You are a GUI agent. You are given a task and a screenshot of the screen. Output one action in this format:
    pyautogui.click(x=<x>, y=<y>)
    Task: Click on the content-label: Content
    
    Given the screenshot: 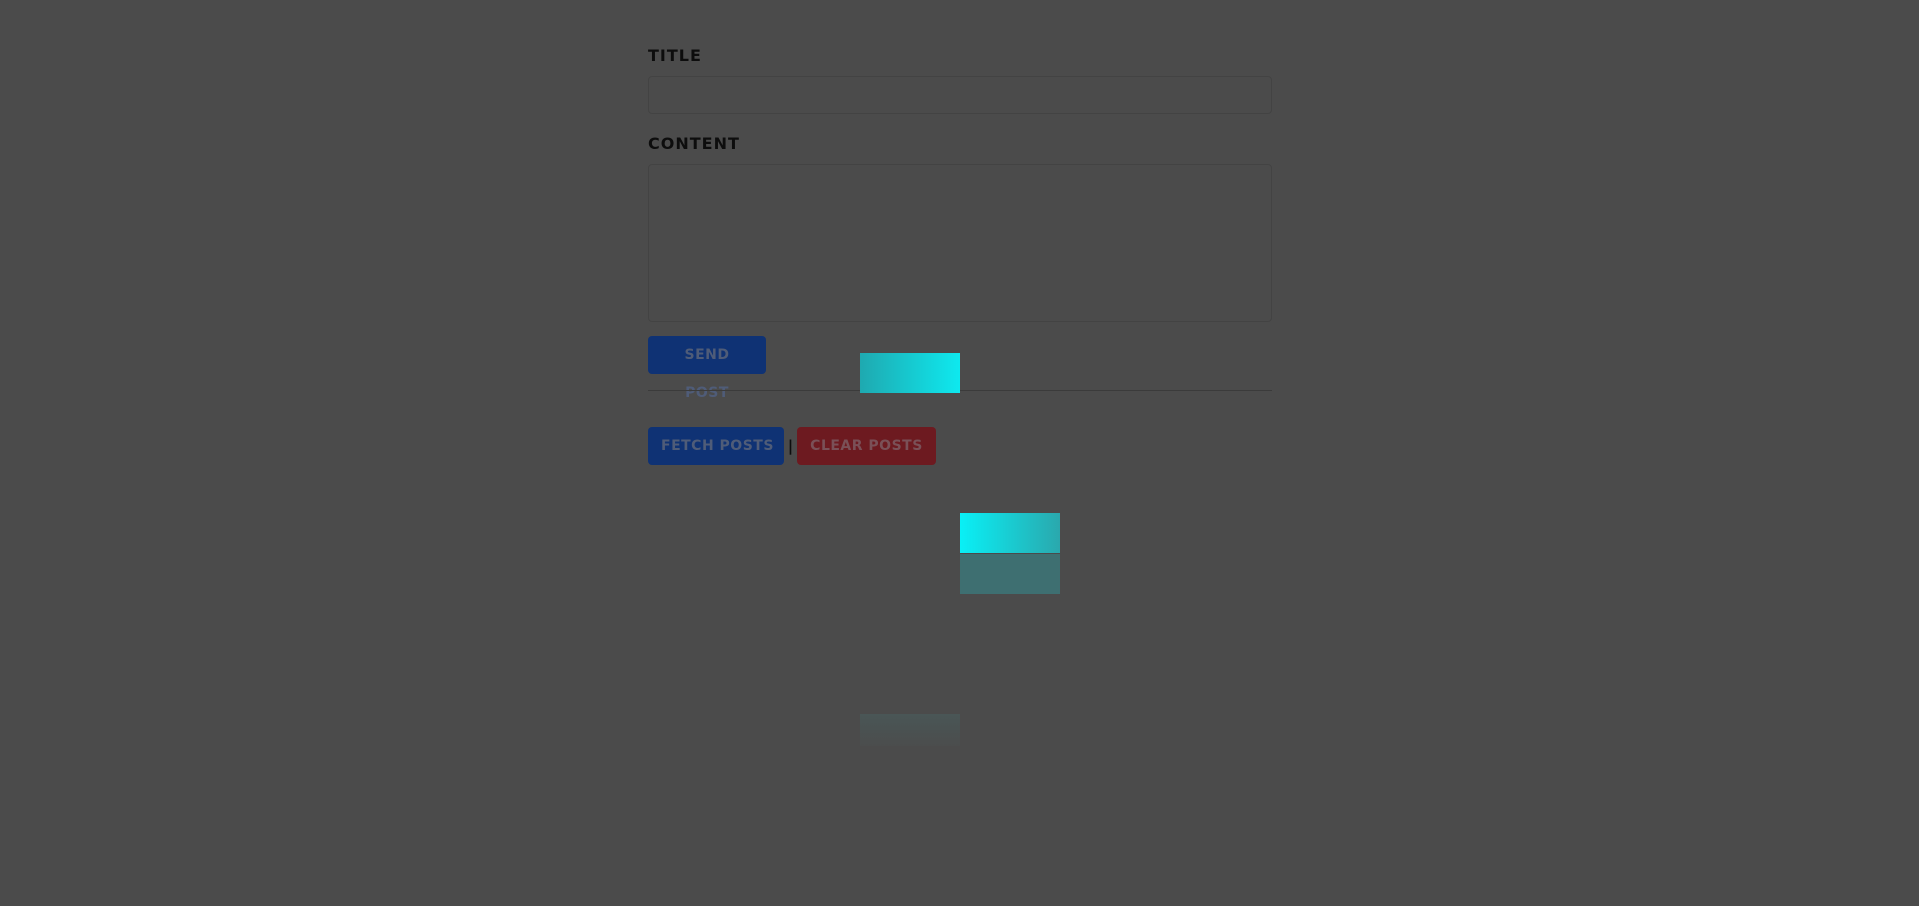 What is the action you would take?
    pyautogui.click(x=694, y=143)
    